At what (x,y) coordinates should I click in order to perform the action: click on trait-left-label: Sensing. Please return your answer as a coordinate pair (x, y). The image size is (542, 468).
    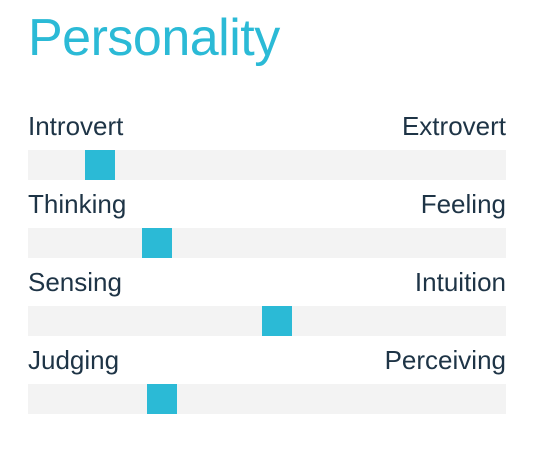
    Looking at the image, I should click on (75, 282).